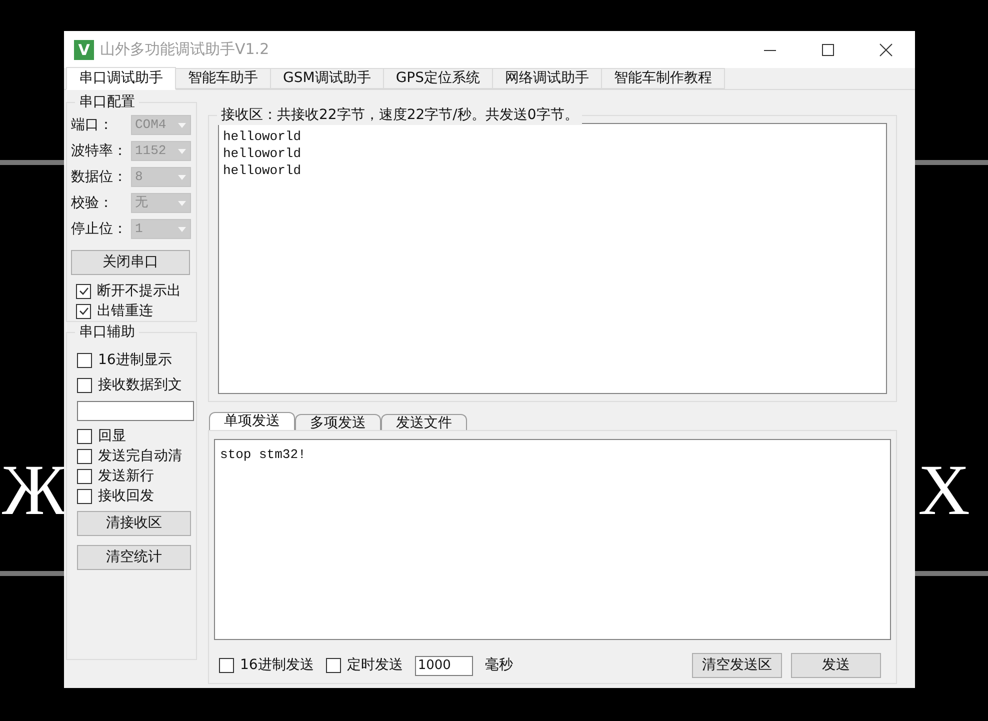 The height and width of the screenshot is (721, 988). I want to click on tab: 单项发送, so click(252, 421).